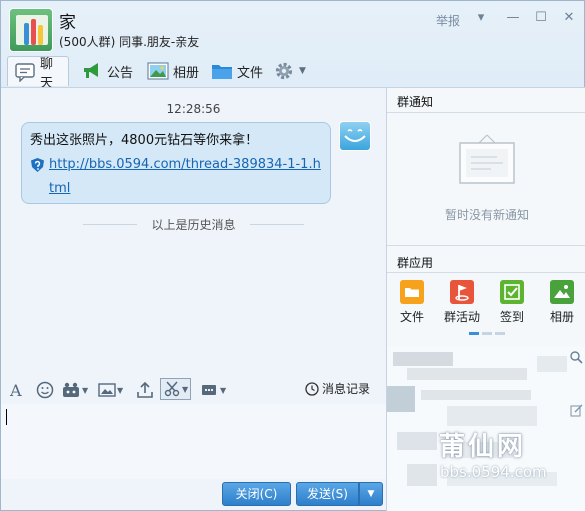 The image size is (585, 511). What do you see at coordinates (176, 389) in the screenshot?
I see `screenshot-icon: ▼` at bounding box center [176, 389].